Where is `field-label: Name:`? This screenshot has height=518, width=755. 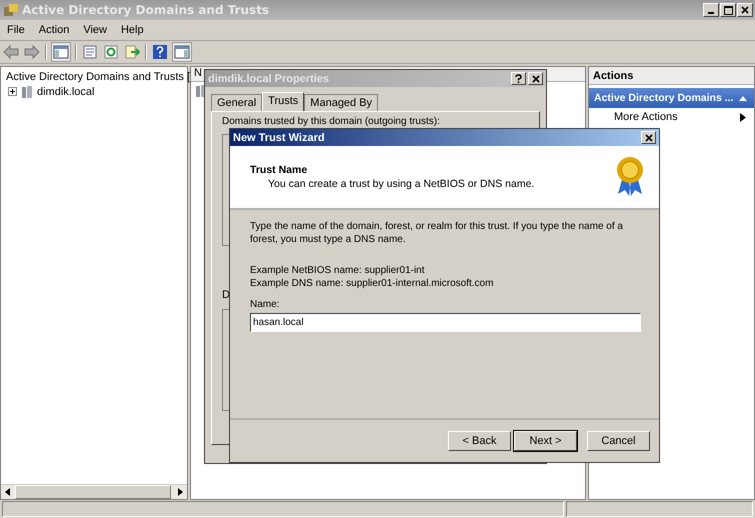
field-label: Name: is located at coordinates (265, 304).